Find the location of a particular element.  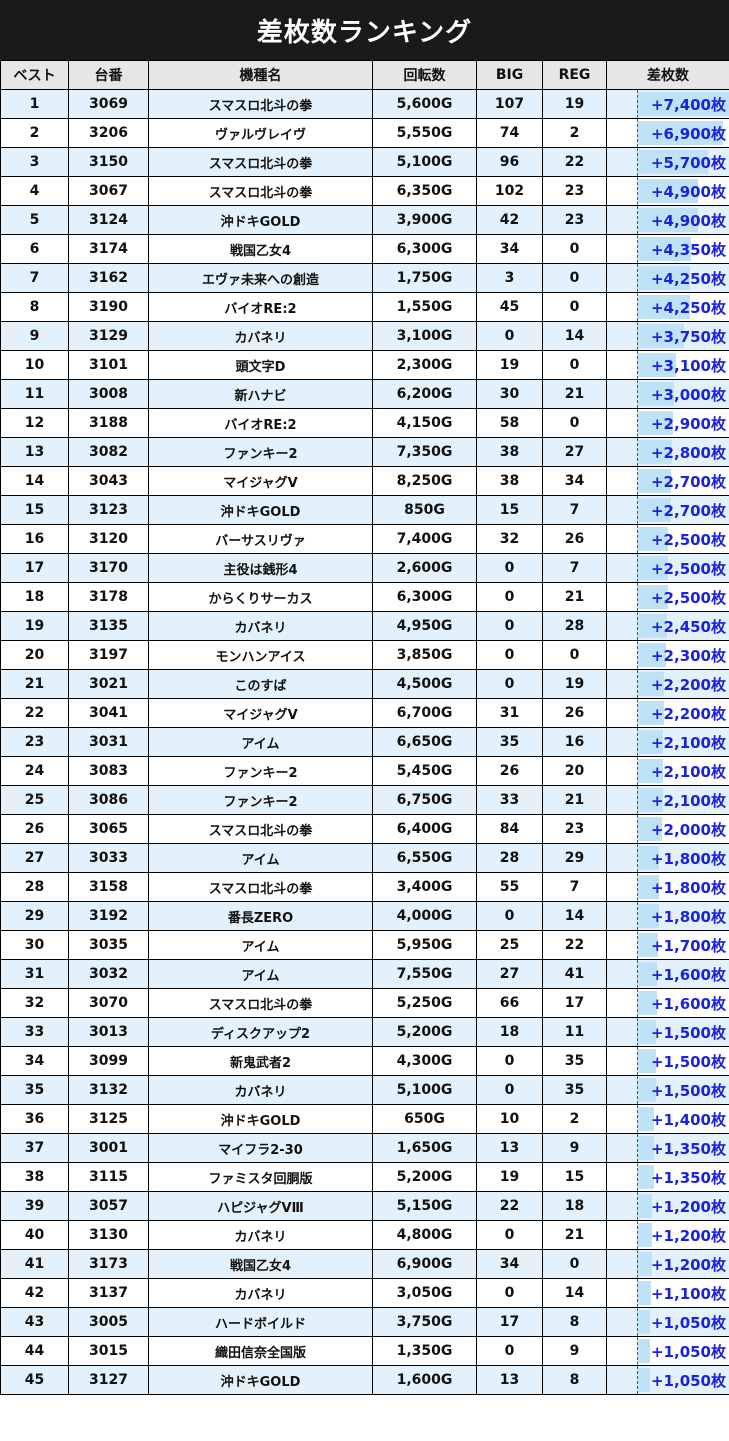

table-row: 18 3178 からくりサーカス 6,300G 0 21 +2,500枚 is located at coordinates (364, 597).